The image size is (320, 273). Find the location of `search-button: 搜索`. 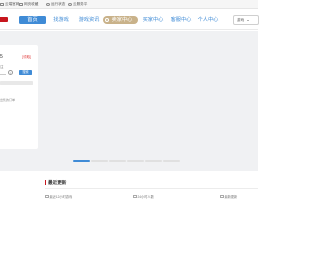

search-button: 搜索 is located at coordinates (25, 72).